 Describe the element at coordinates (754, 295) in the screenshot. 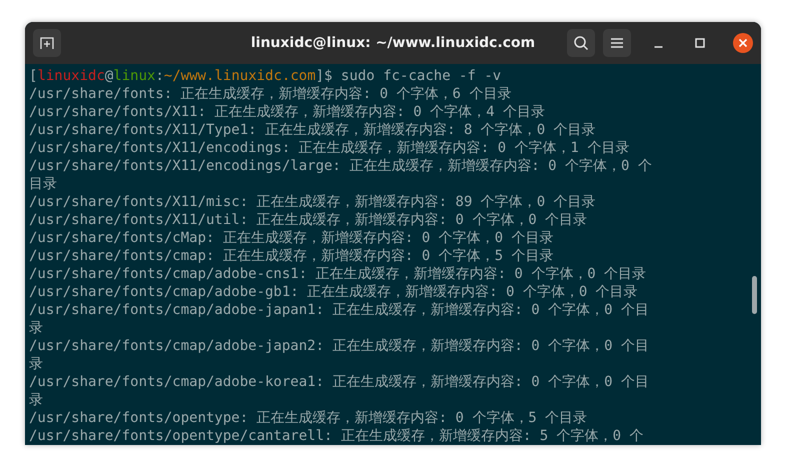

I see `scrollbar-thumb` at that location.